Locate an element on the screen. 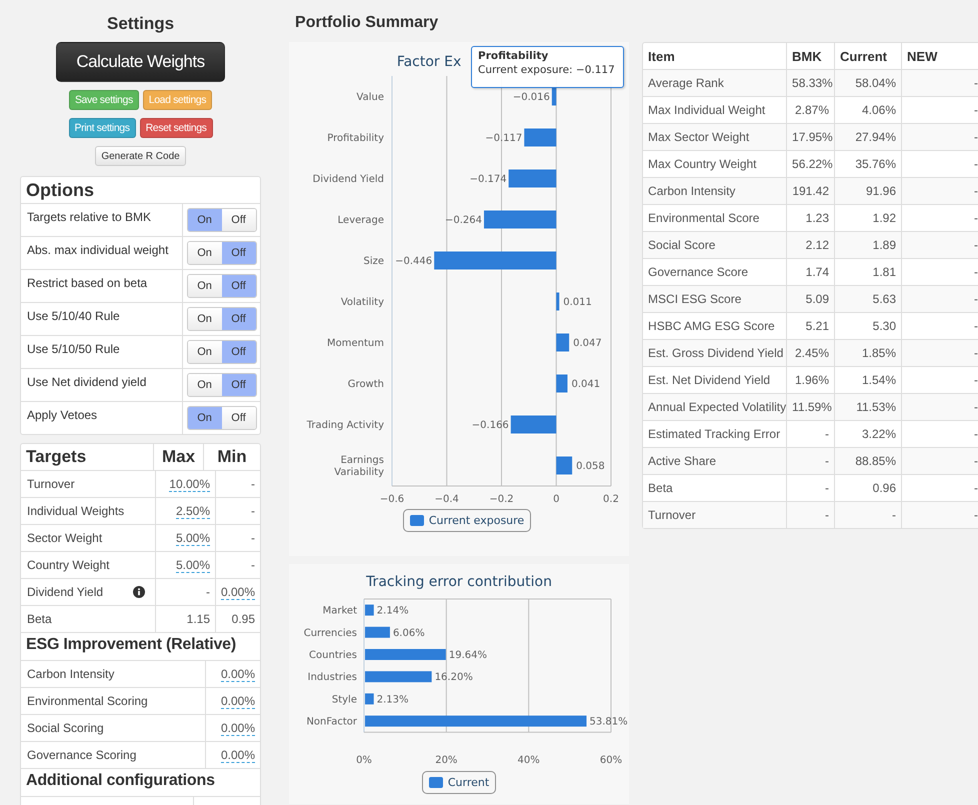 The image size is (978, 805). table-cell: Social Score is located at coordinates (715, 245).